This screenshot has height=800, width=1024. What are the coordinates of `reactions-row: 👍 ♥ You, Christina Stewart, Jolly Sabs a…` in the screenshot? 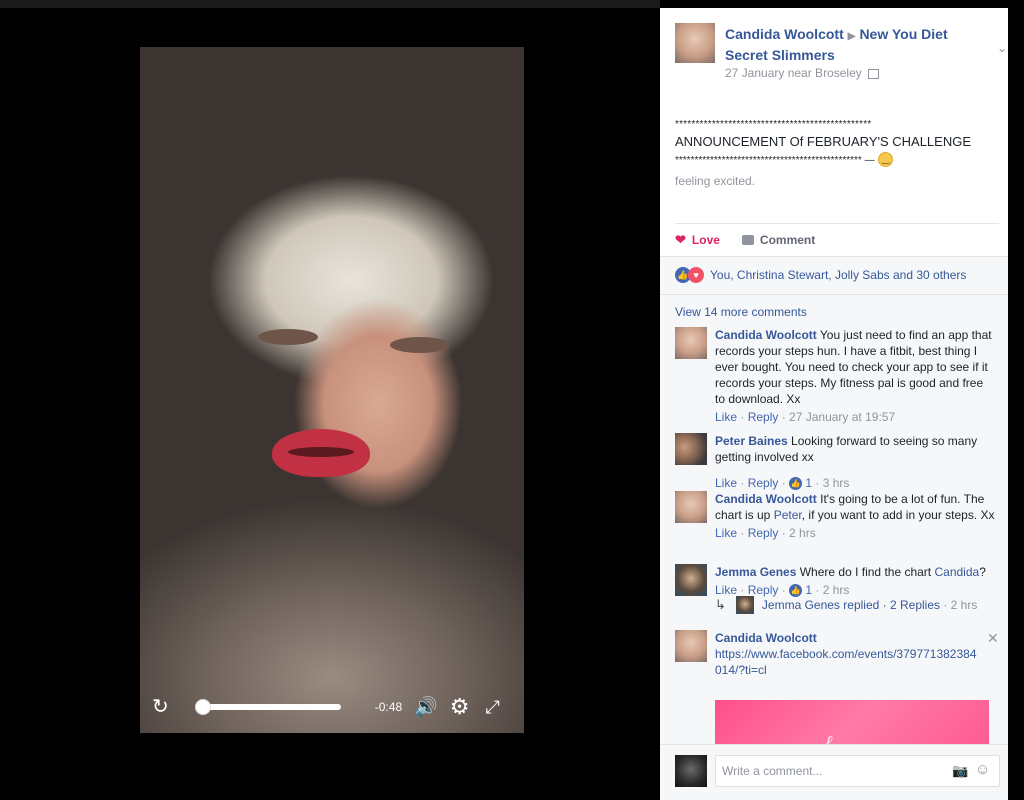 It's located at (820, 275).